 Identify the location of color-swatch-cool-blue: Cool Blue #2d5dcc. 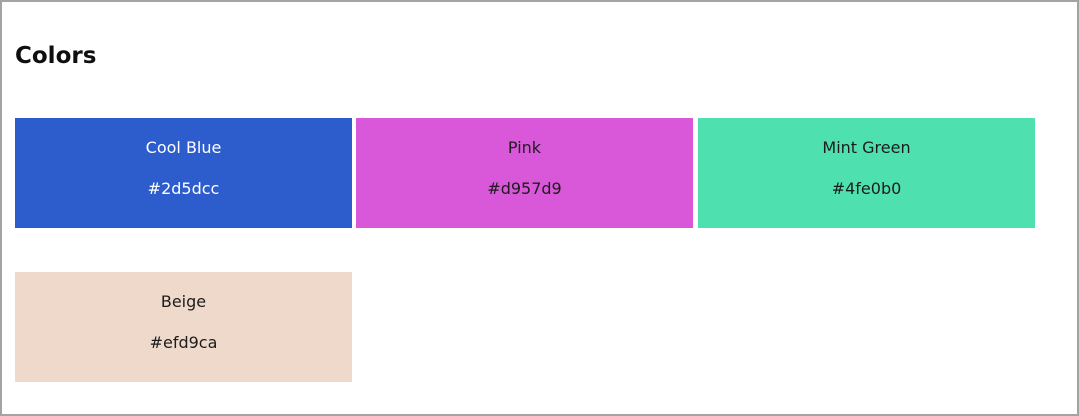
(183, 173).